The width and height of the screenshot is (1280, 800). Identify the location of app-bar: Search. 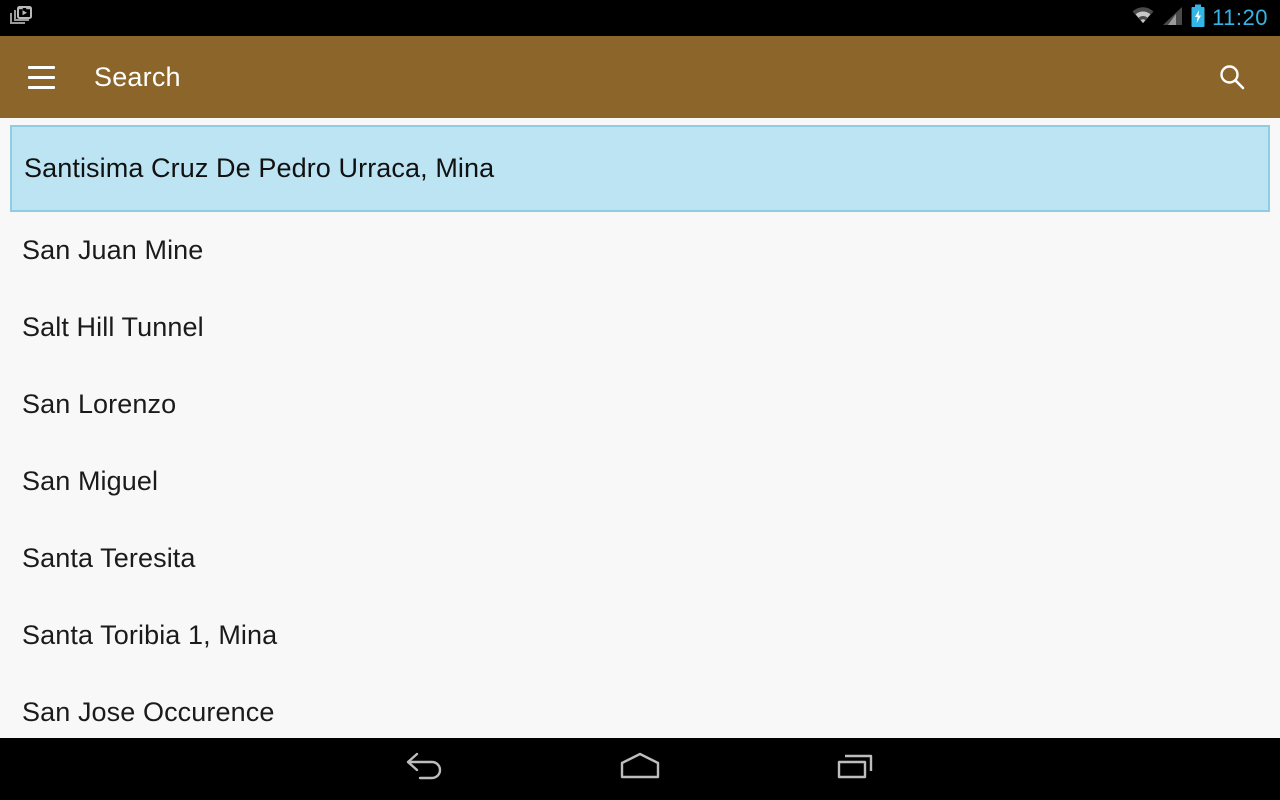
(640, 77).